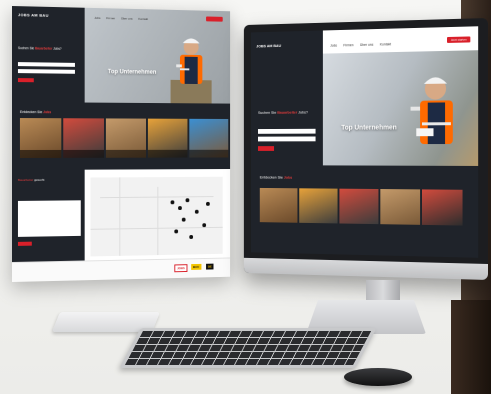 The width and height of the screenshot is (491, 394). Describe the element at coordinates (378, 377) in the screenshot. I see `mouse` at that location.